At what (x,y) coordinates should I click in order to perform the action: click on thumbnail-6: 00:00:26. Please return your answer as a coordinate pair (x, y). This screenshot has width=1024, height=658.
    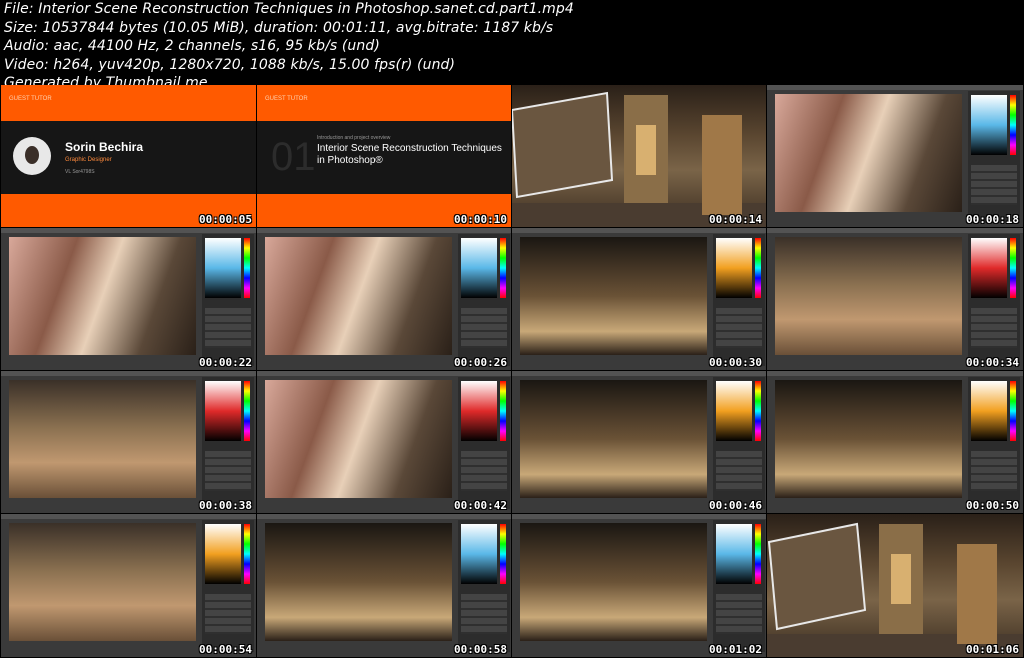
    Looking at the image, I should click on (384, 299).